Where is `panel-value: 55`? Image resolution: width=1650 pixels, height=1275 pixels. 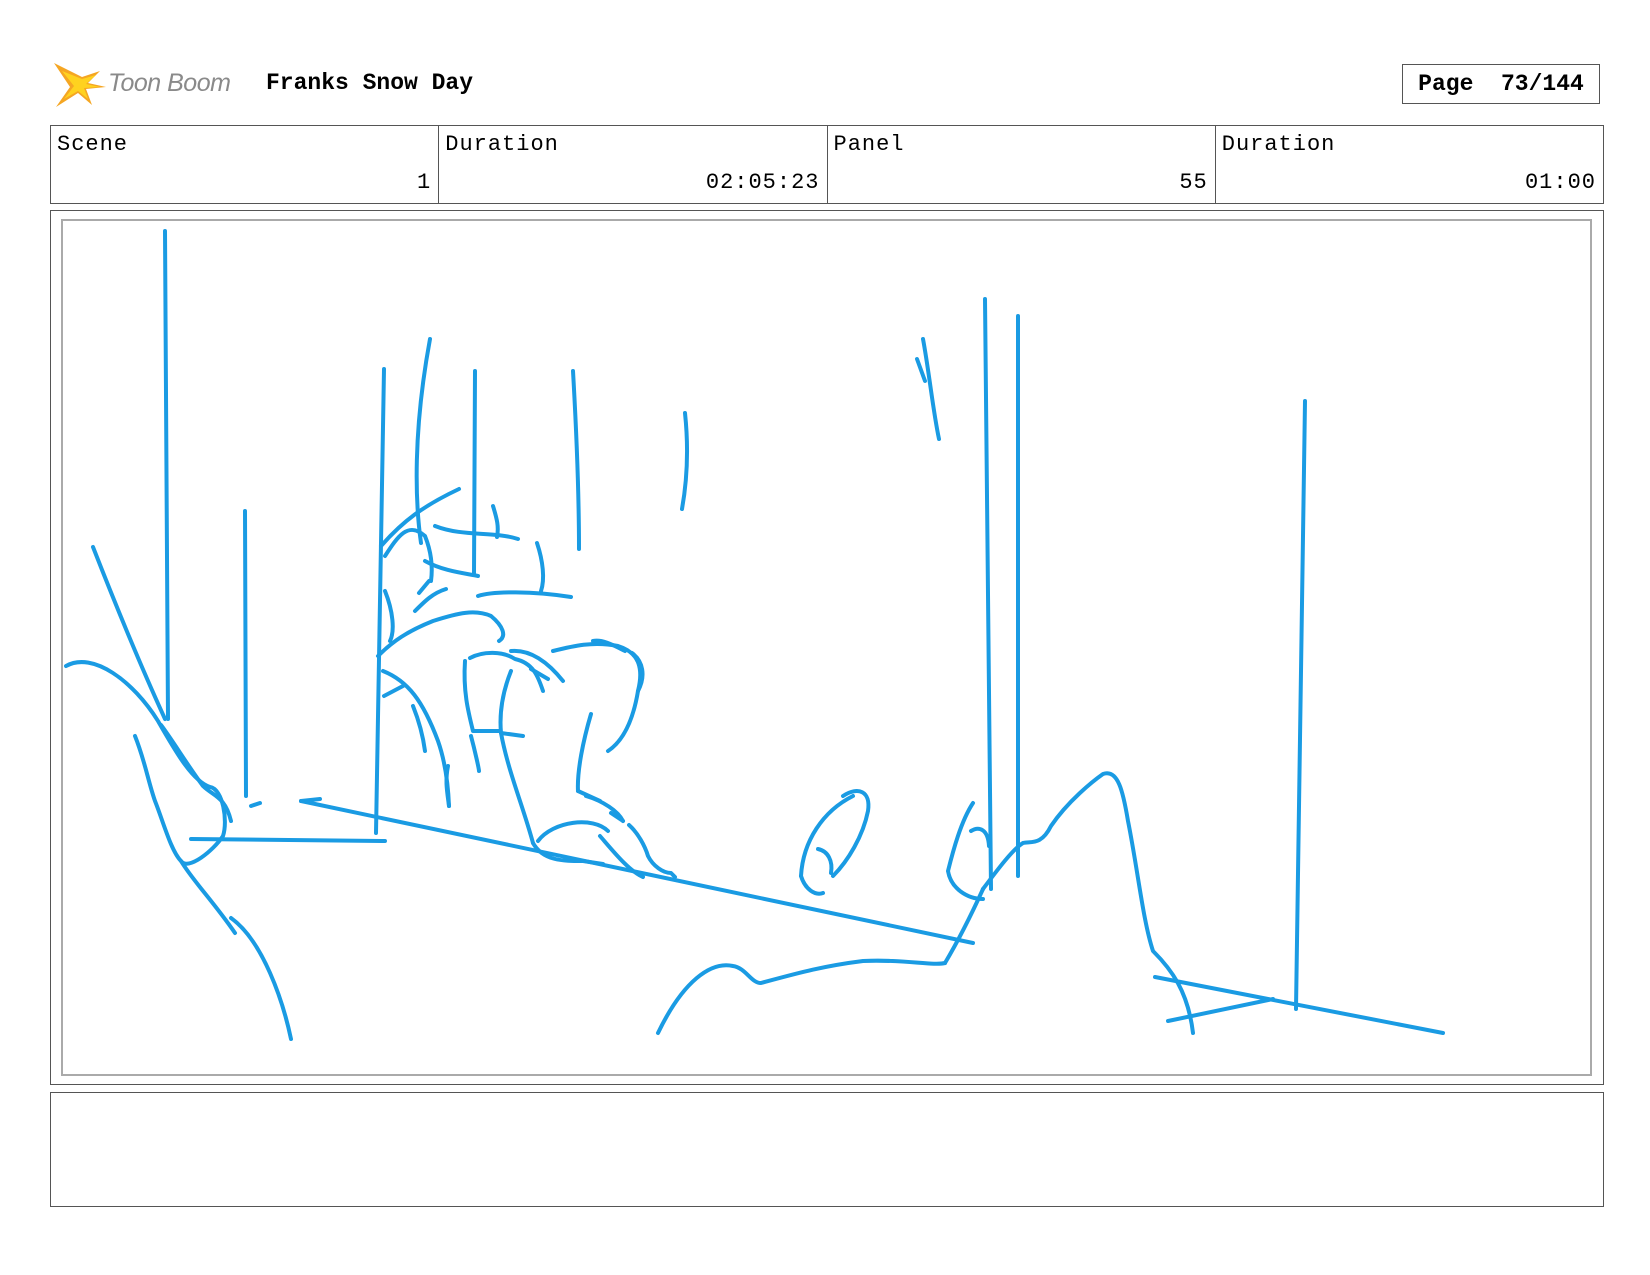
panel-value: 55 is located at coordinates (1193, 182).